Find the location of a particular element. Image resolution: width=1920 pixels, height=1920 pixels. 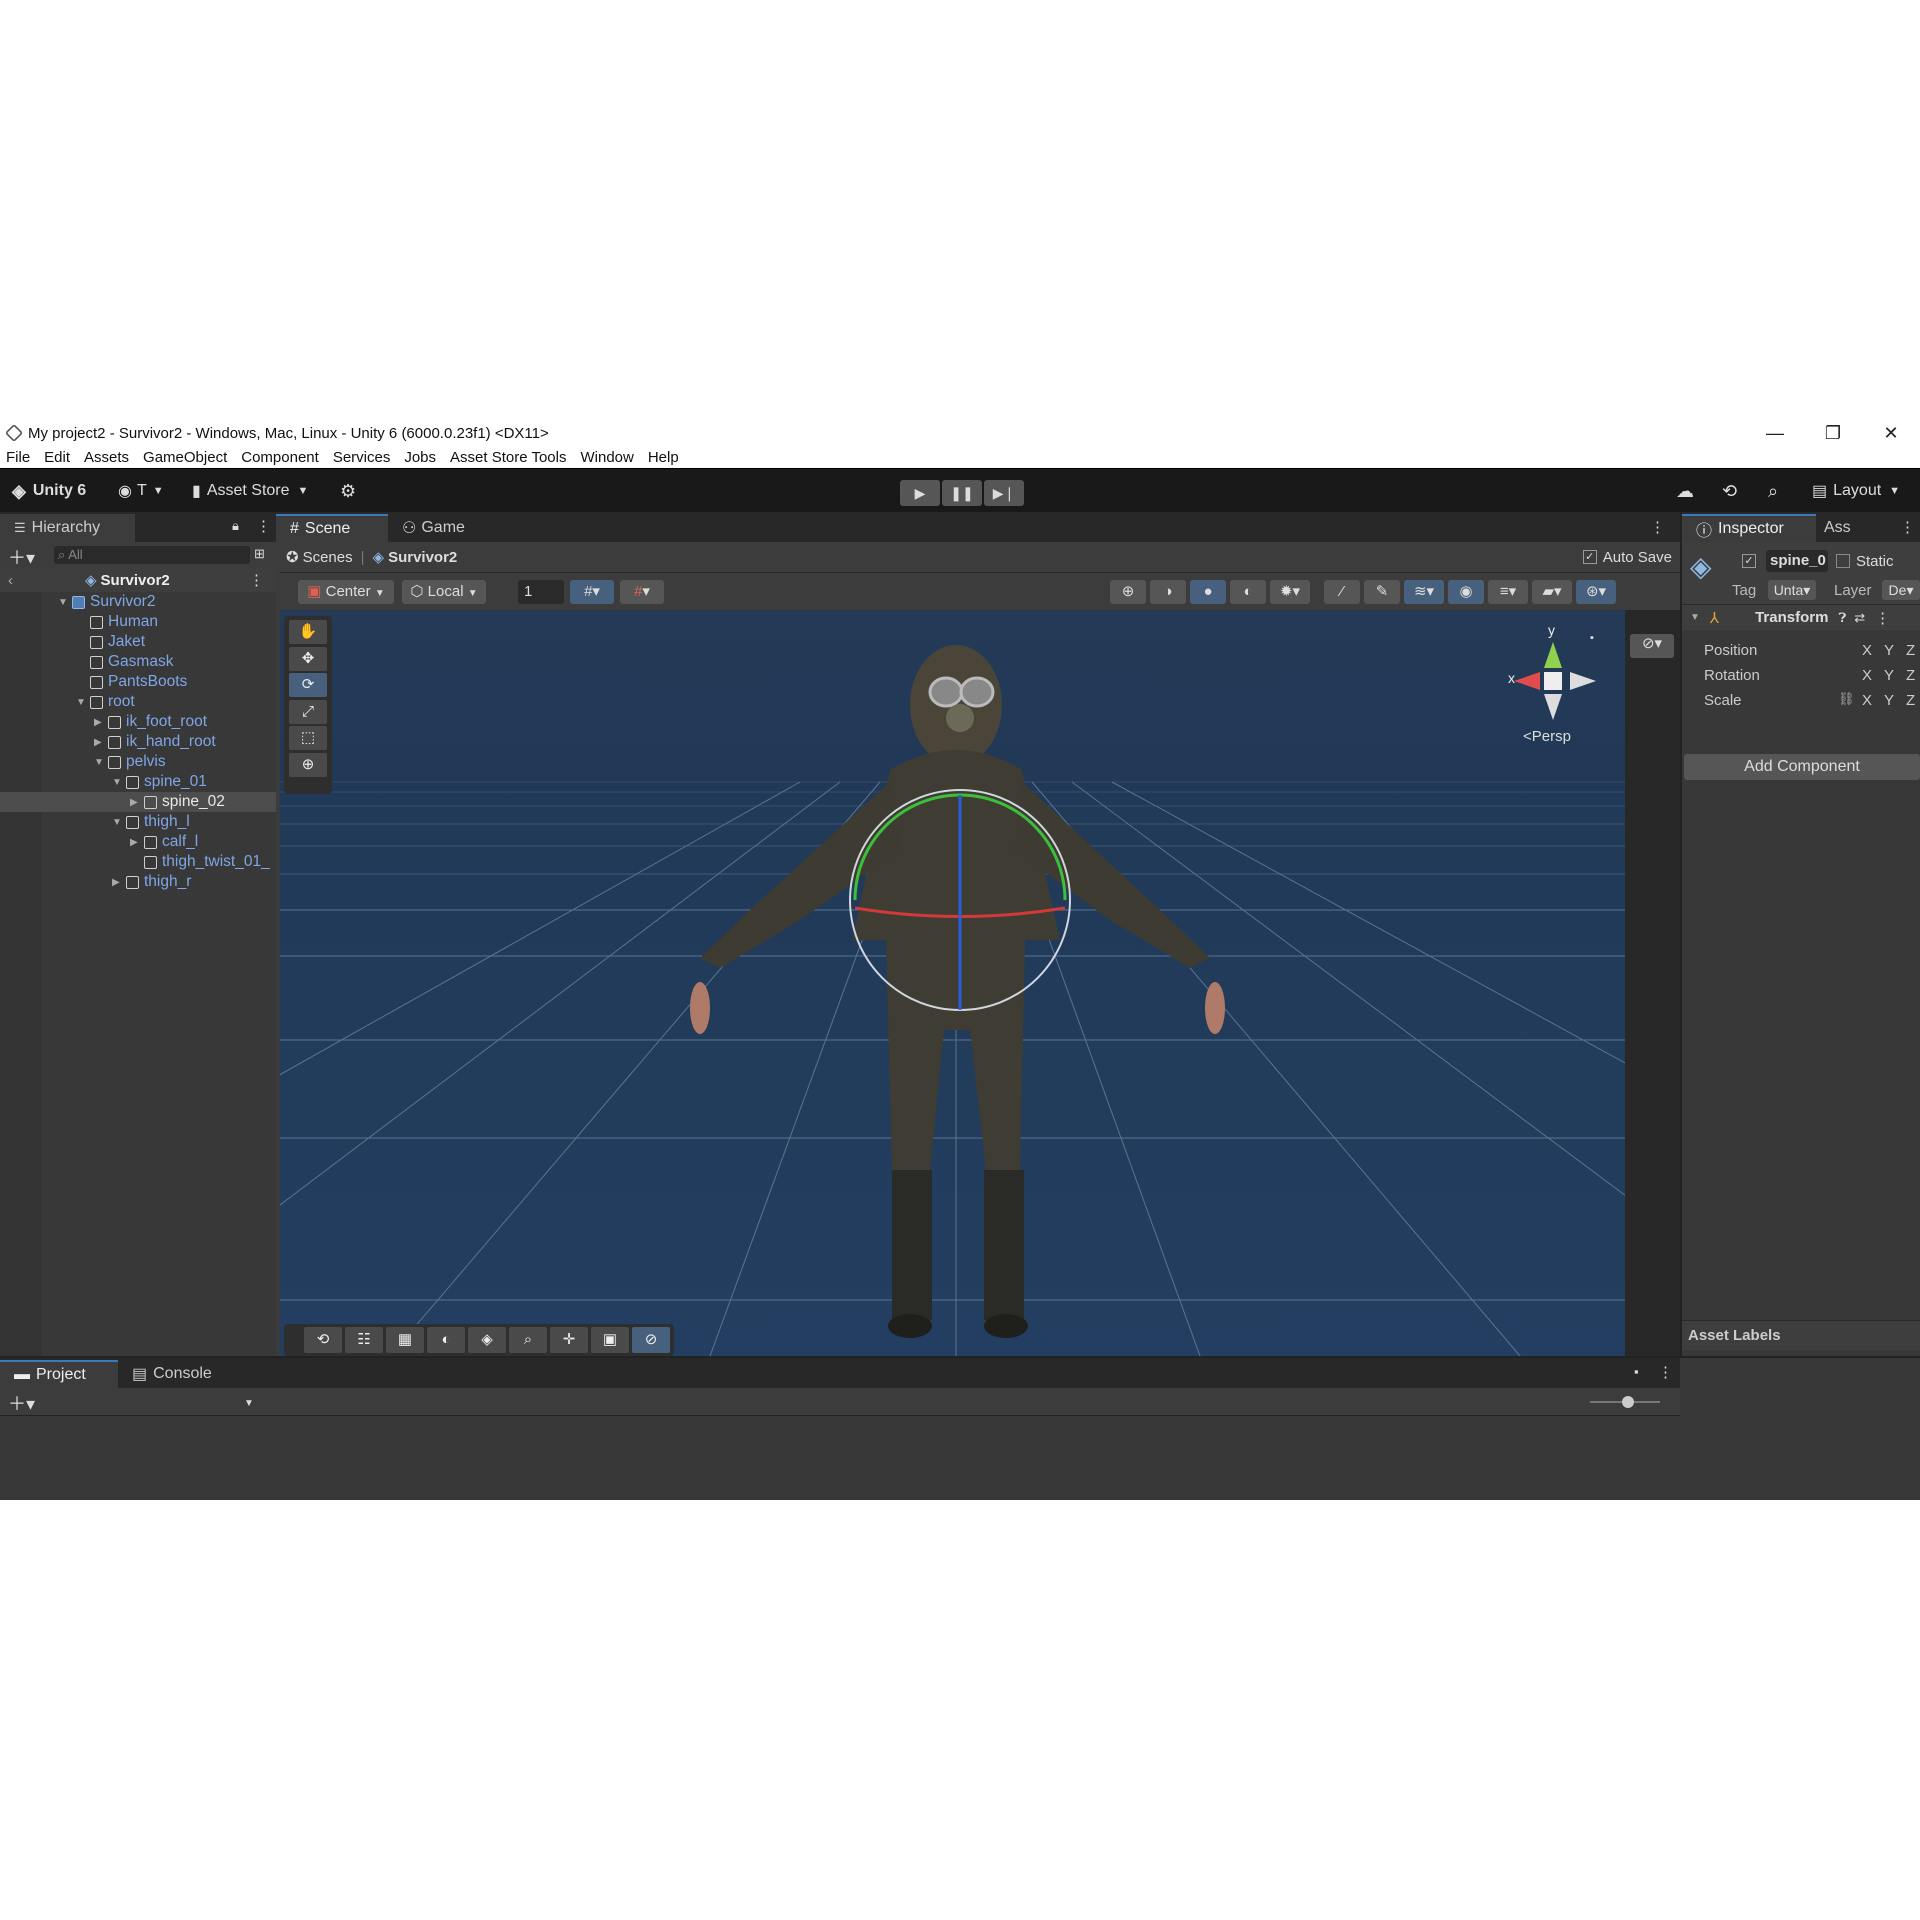

search-tool-button: ⌕ is located at coordinates (528, 1340).